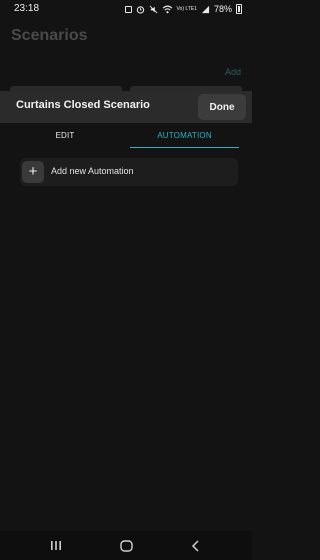 Image resolution: width=320 pixels, height=560 pixels. I want to click on done-button: Done, so click(222, 107).